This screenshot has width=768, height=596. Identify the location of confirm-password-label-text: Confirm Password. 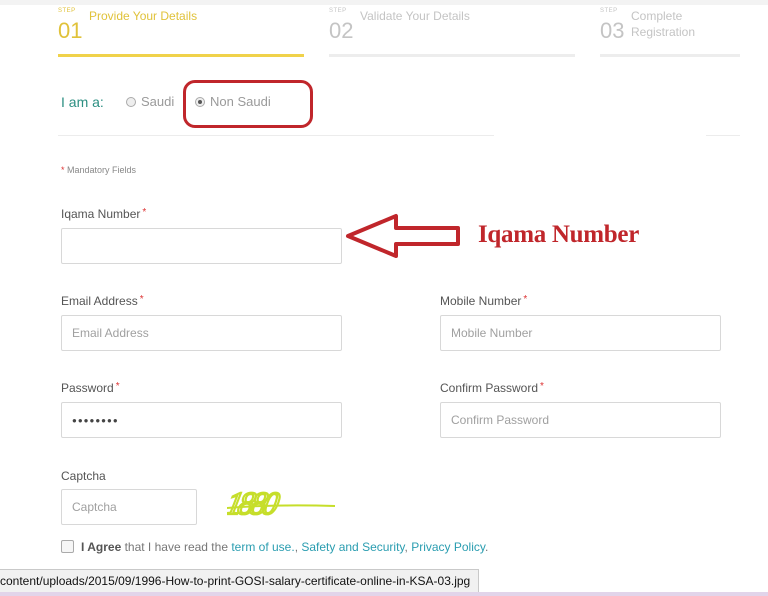
(489, 388).